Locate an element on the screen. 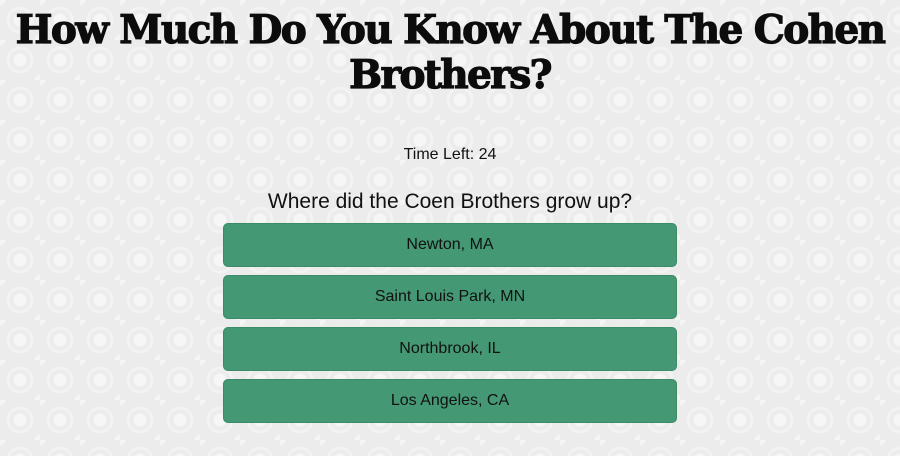 The image size is (900, 456). answer-button-los-angeles: Los Angeles, CA is located at coordinates (450, 401).